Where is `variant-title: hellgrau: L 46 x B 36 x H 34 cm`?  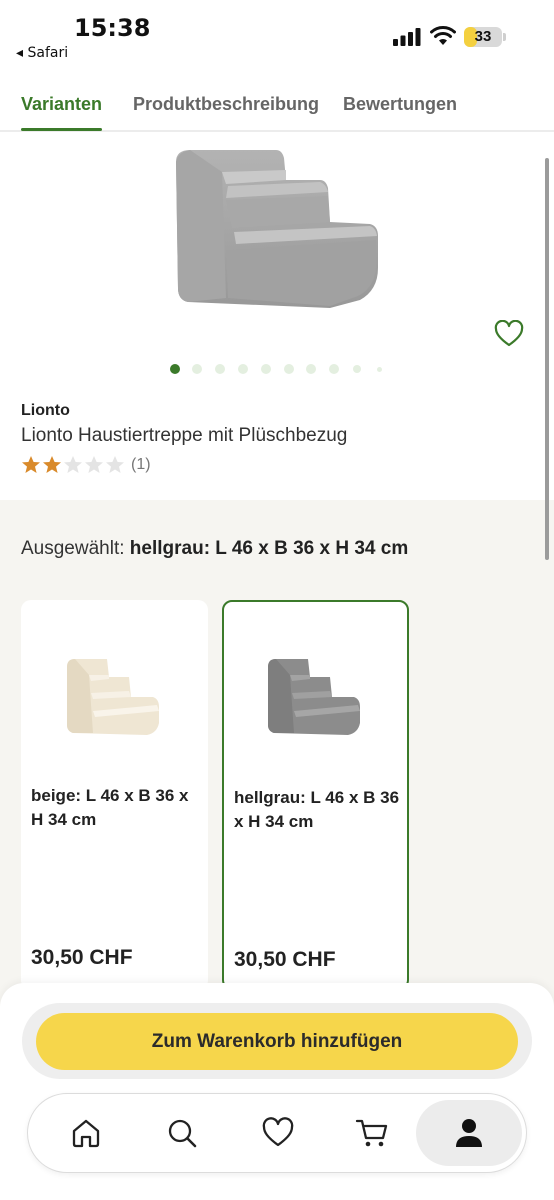 variant-title: hellgrau: L 46 x B 36 x H 34 cm is located at coordinates (317, 809).